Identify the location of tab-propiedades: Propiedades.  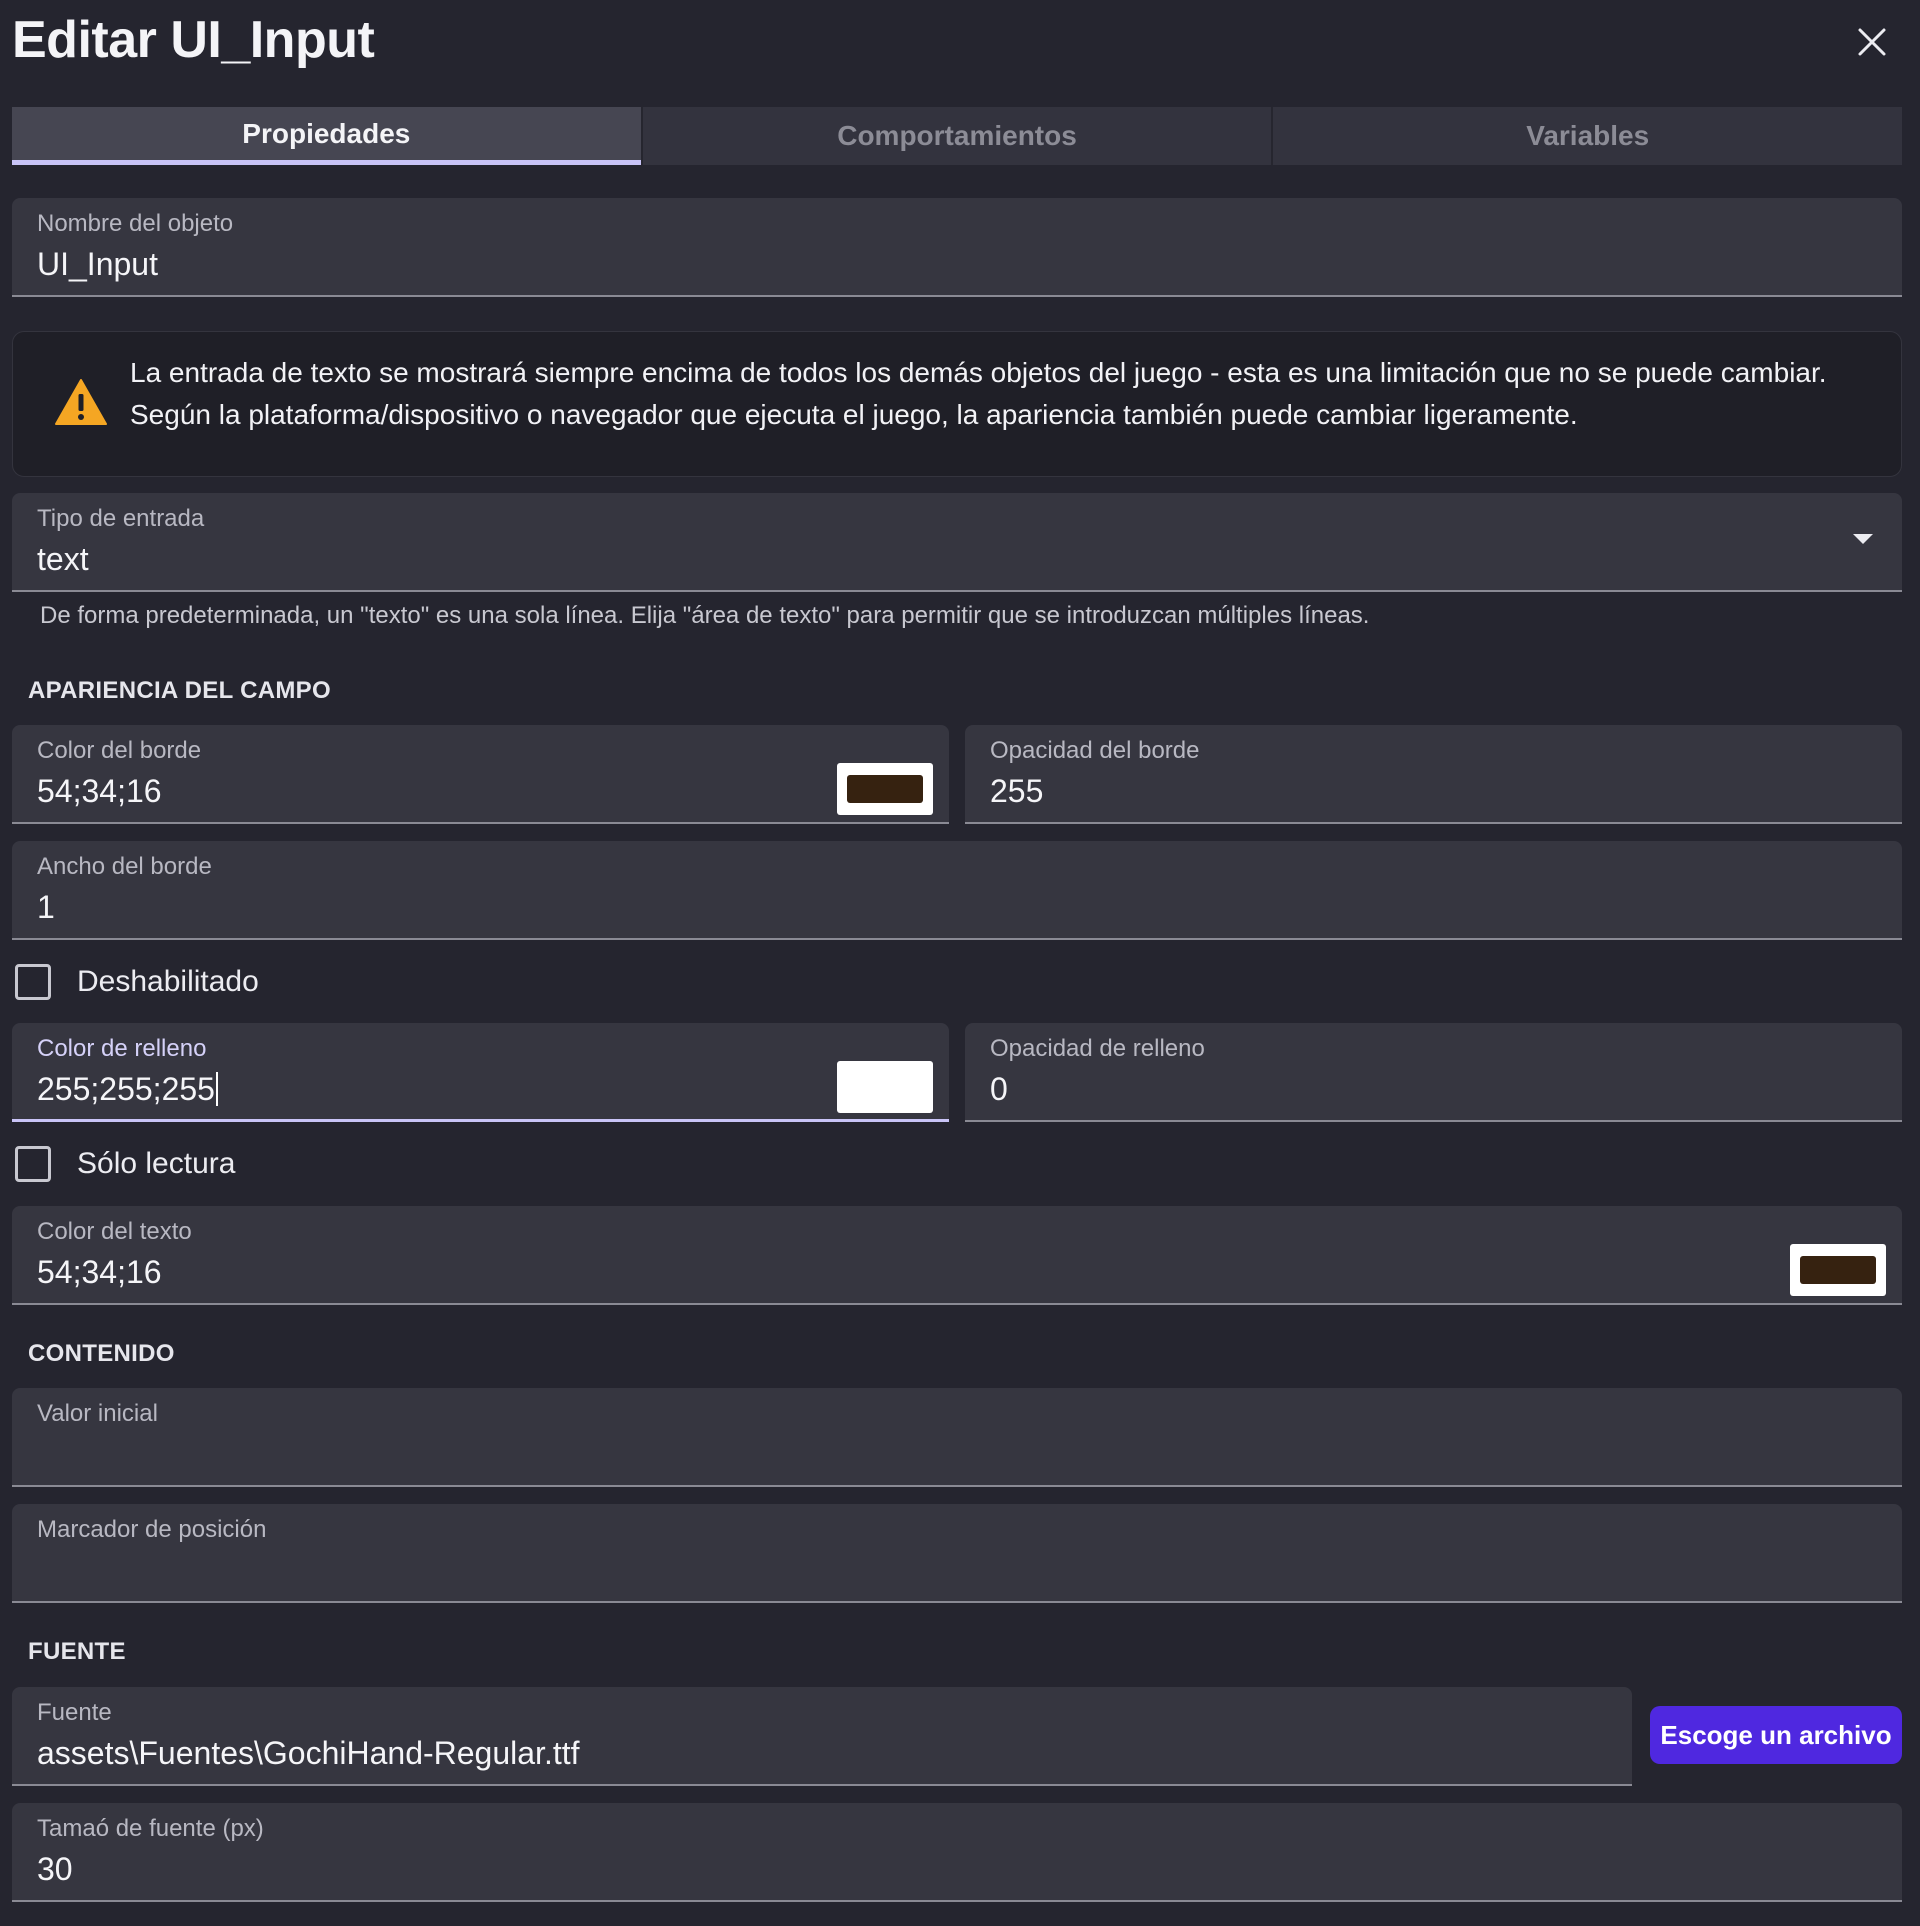
(326, 136).